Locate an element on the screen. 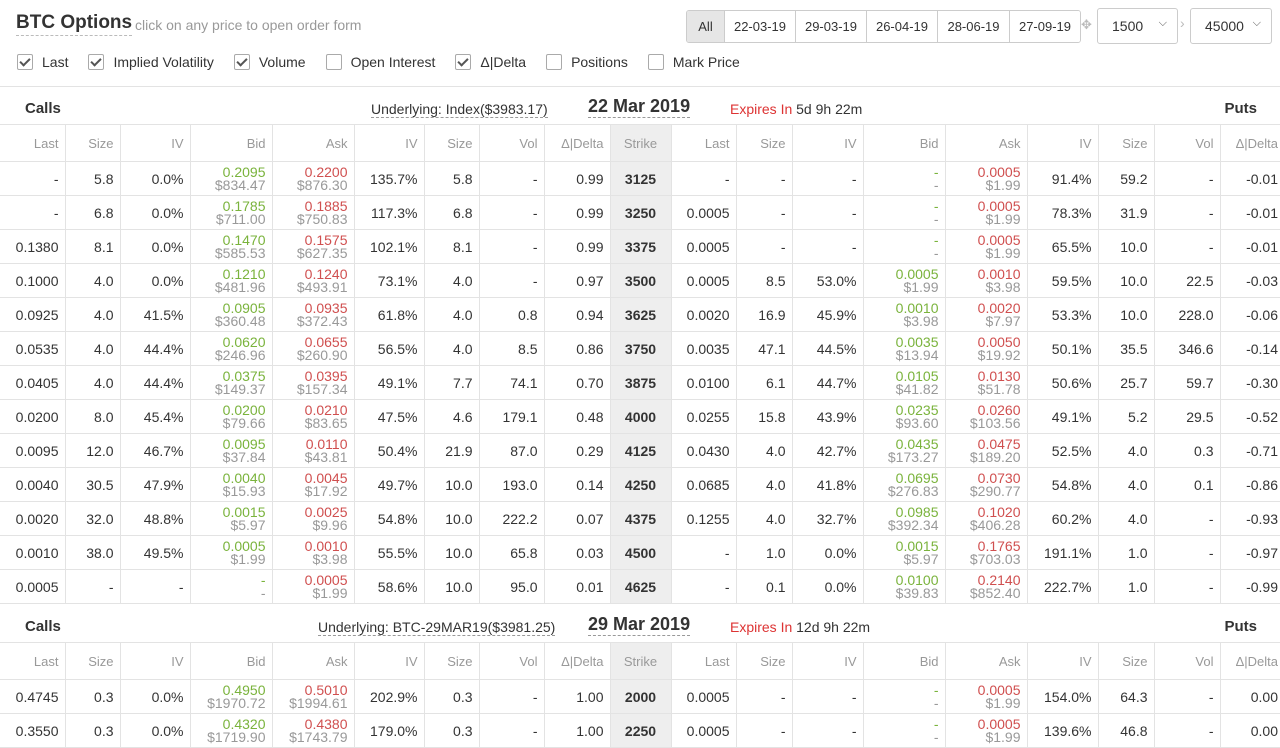 Image resolution: width=1280 pixels, height=748 pixels. call-last-cell: 0.0010 is located at coordinates (32, 552).